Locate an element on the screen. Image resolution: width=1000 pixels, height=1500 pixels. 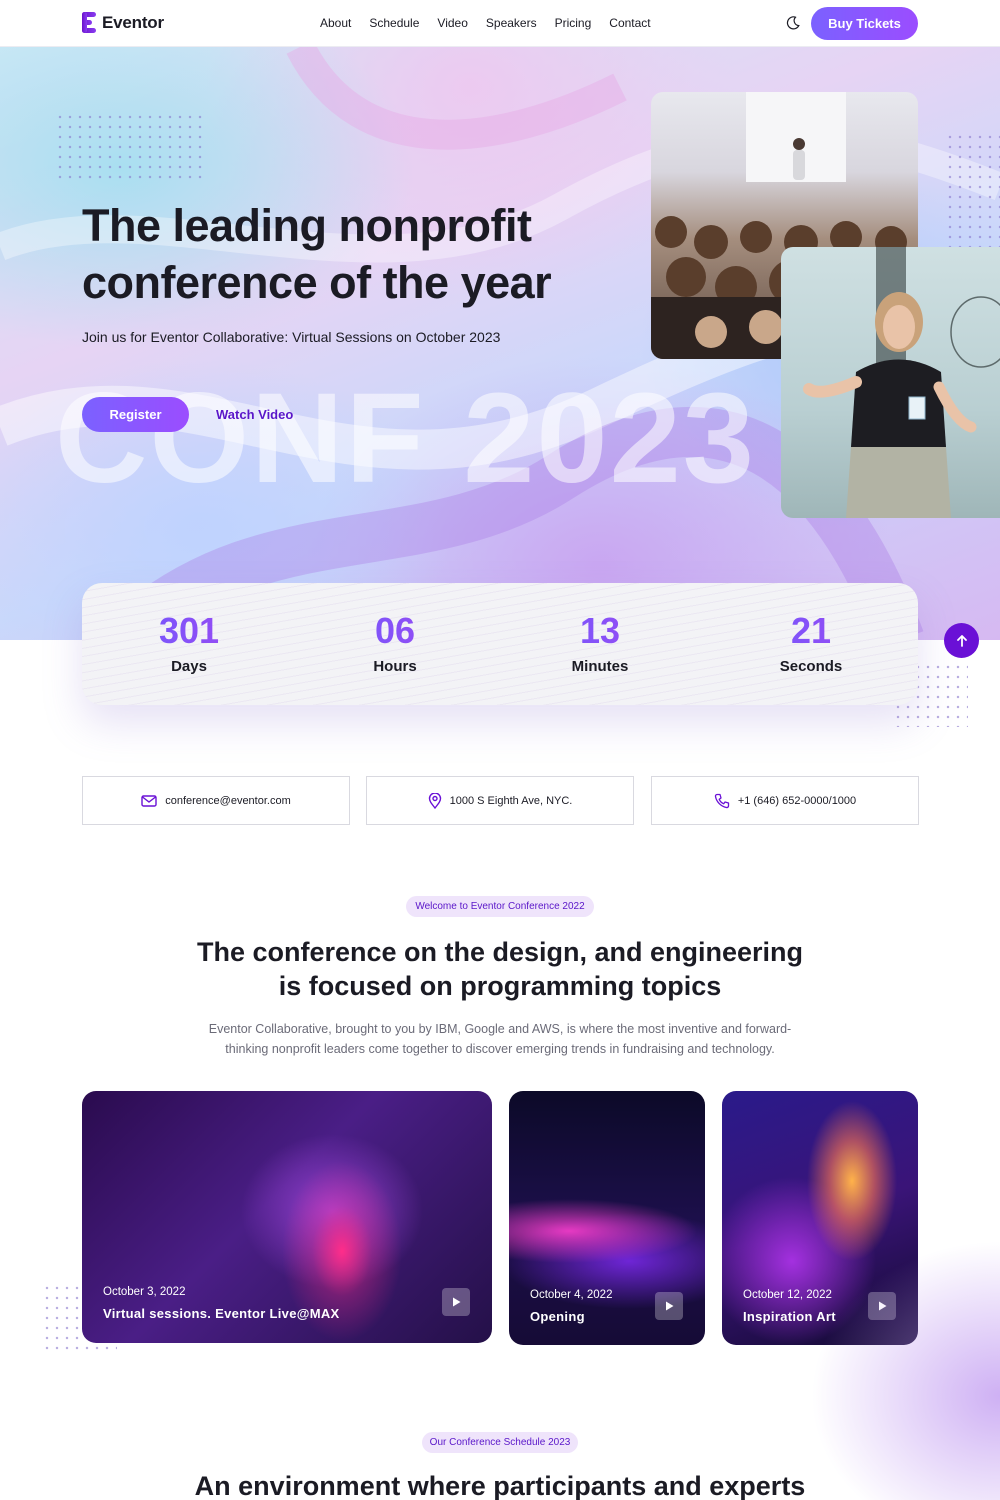
countdown-days: 301 Days is located at coordinates (189, 643).